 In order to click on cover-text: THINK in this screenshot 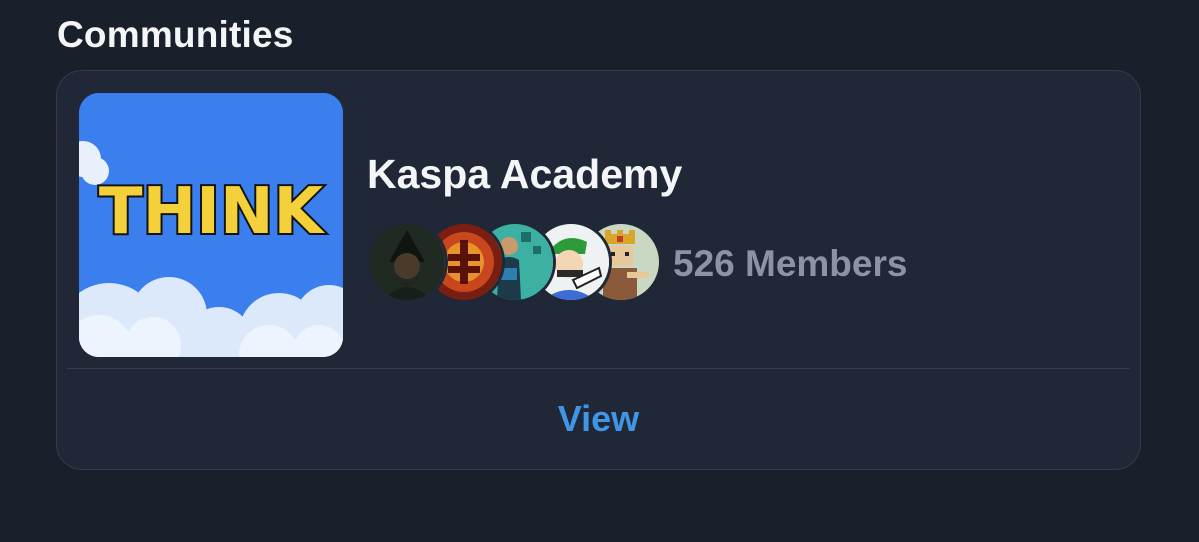, I will do `click(212, 212)`.